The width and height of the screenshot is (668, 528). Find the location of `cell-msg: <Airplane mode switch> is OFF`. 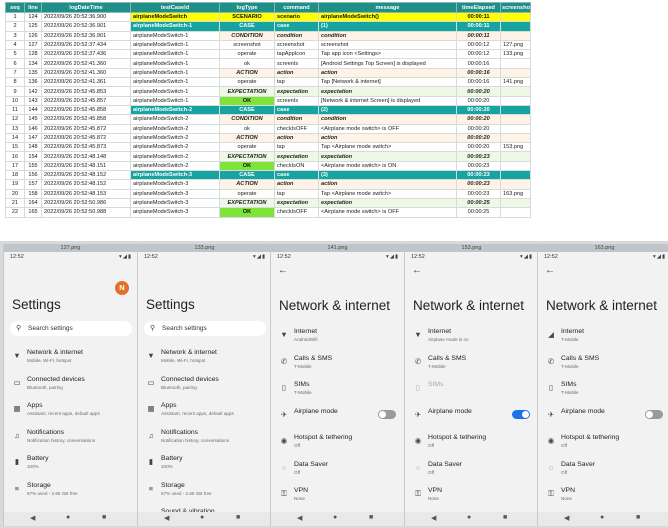

cell-msg: <Airplane mode switch> is OFF is located at coordinates (387, 128).